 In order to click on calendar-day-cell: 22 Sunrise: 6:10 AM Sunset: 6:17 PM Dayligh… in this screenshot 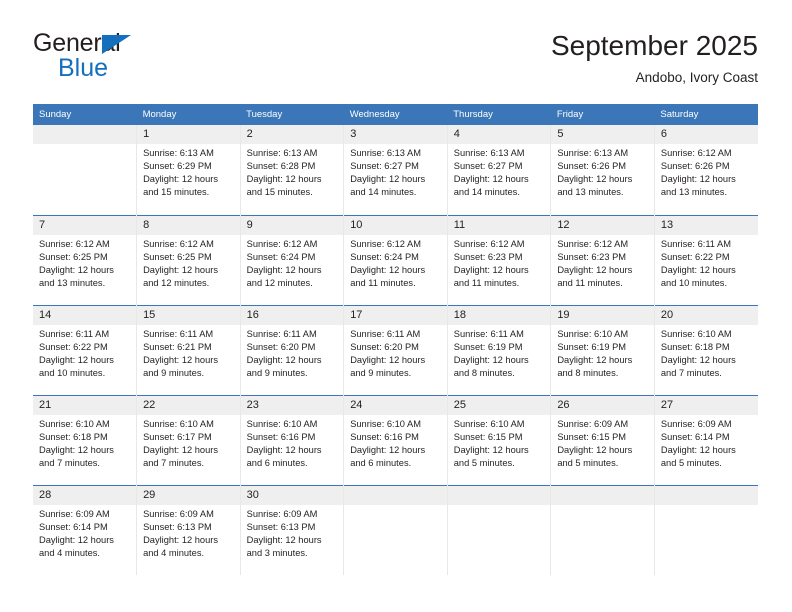, I will do `click(188, 439)`.